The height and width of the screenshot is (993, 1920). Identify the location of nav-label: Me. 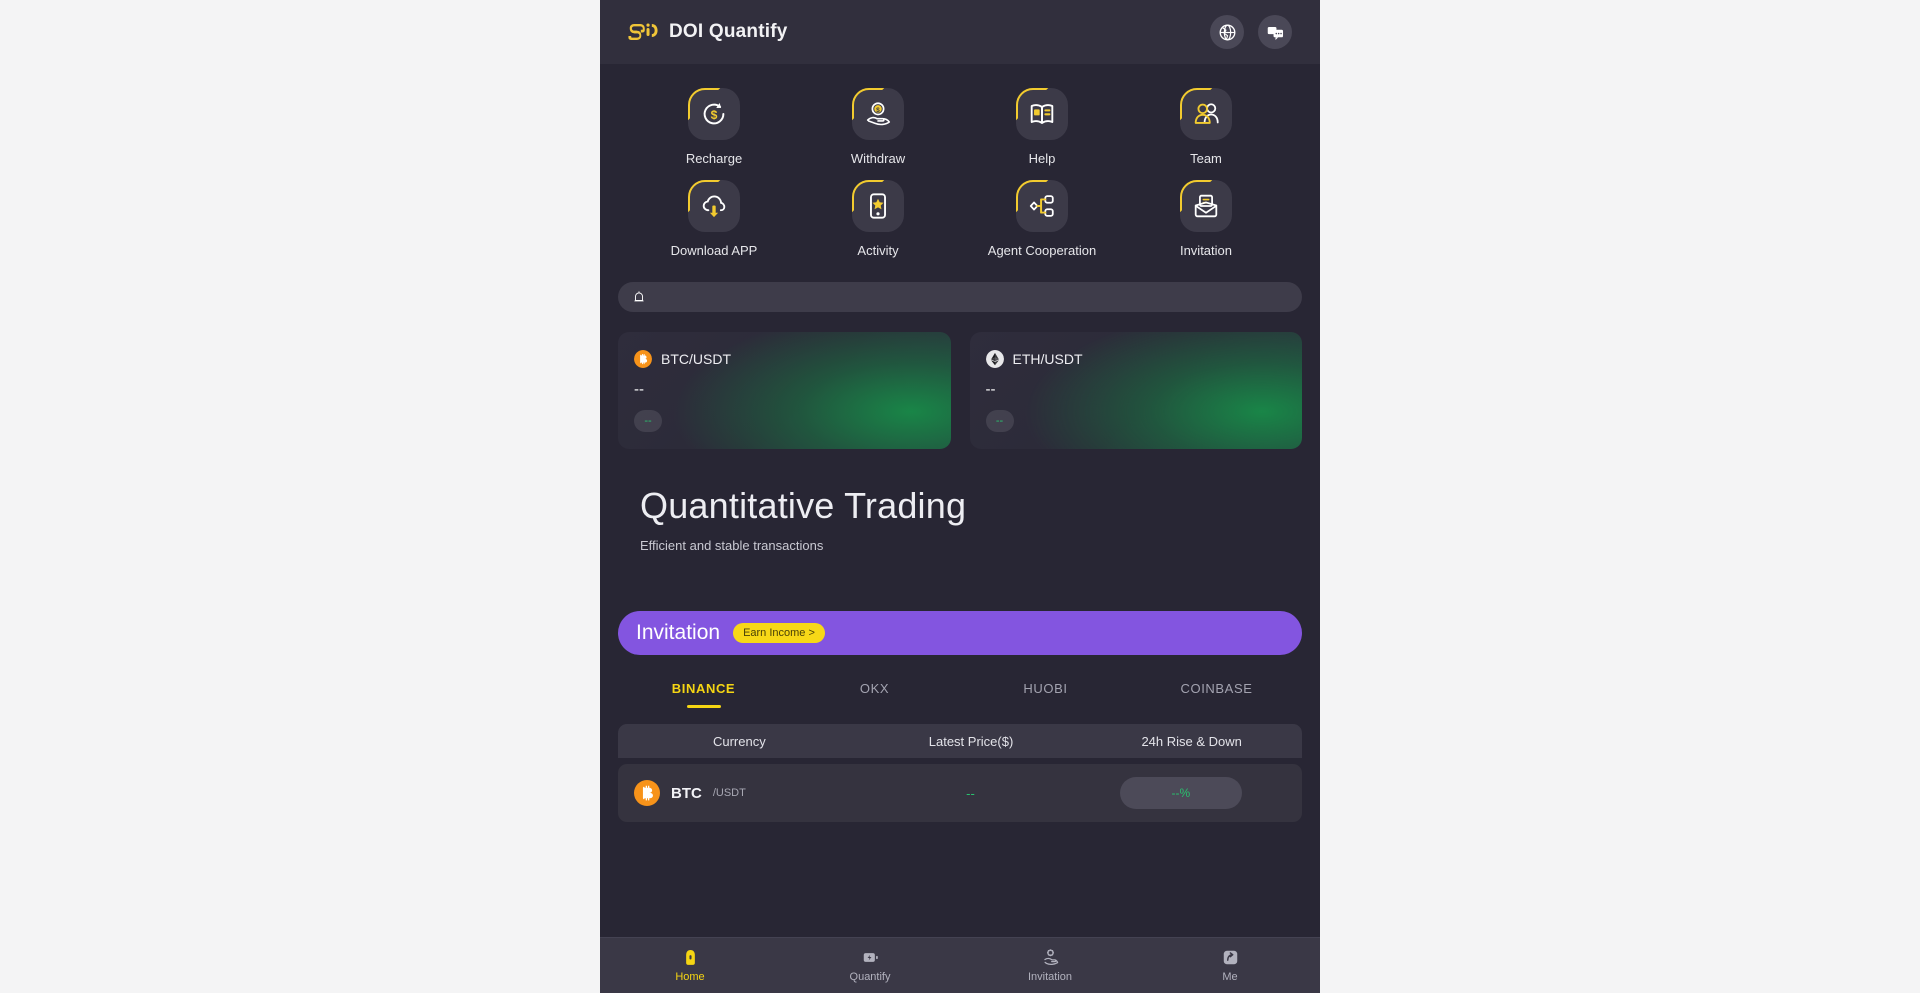
(1230, 977).